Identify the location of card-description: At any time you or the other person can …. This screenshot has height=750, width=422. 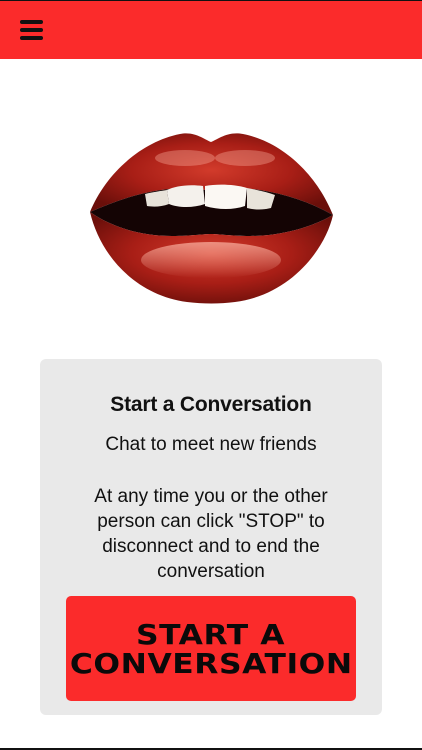
(211, 534).